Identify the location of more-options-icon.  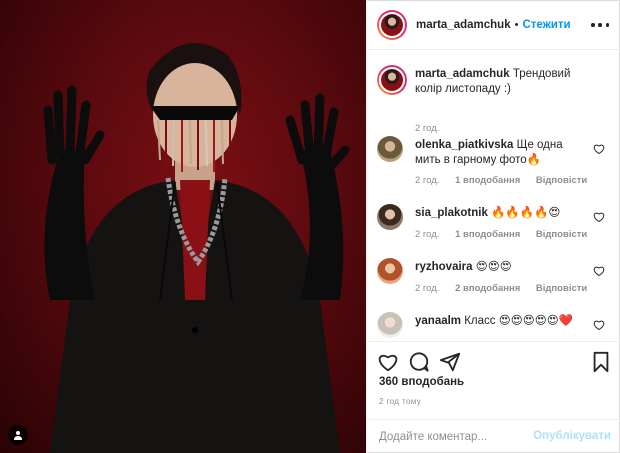
(600, 25).